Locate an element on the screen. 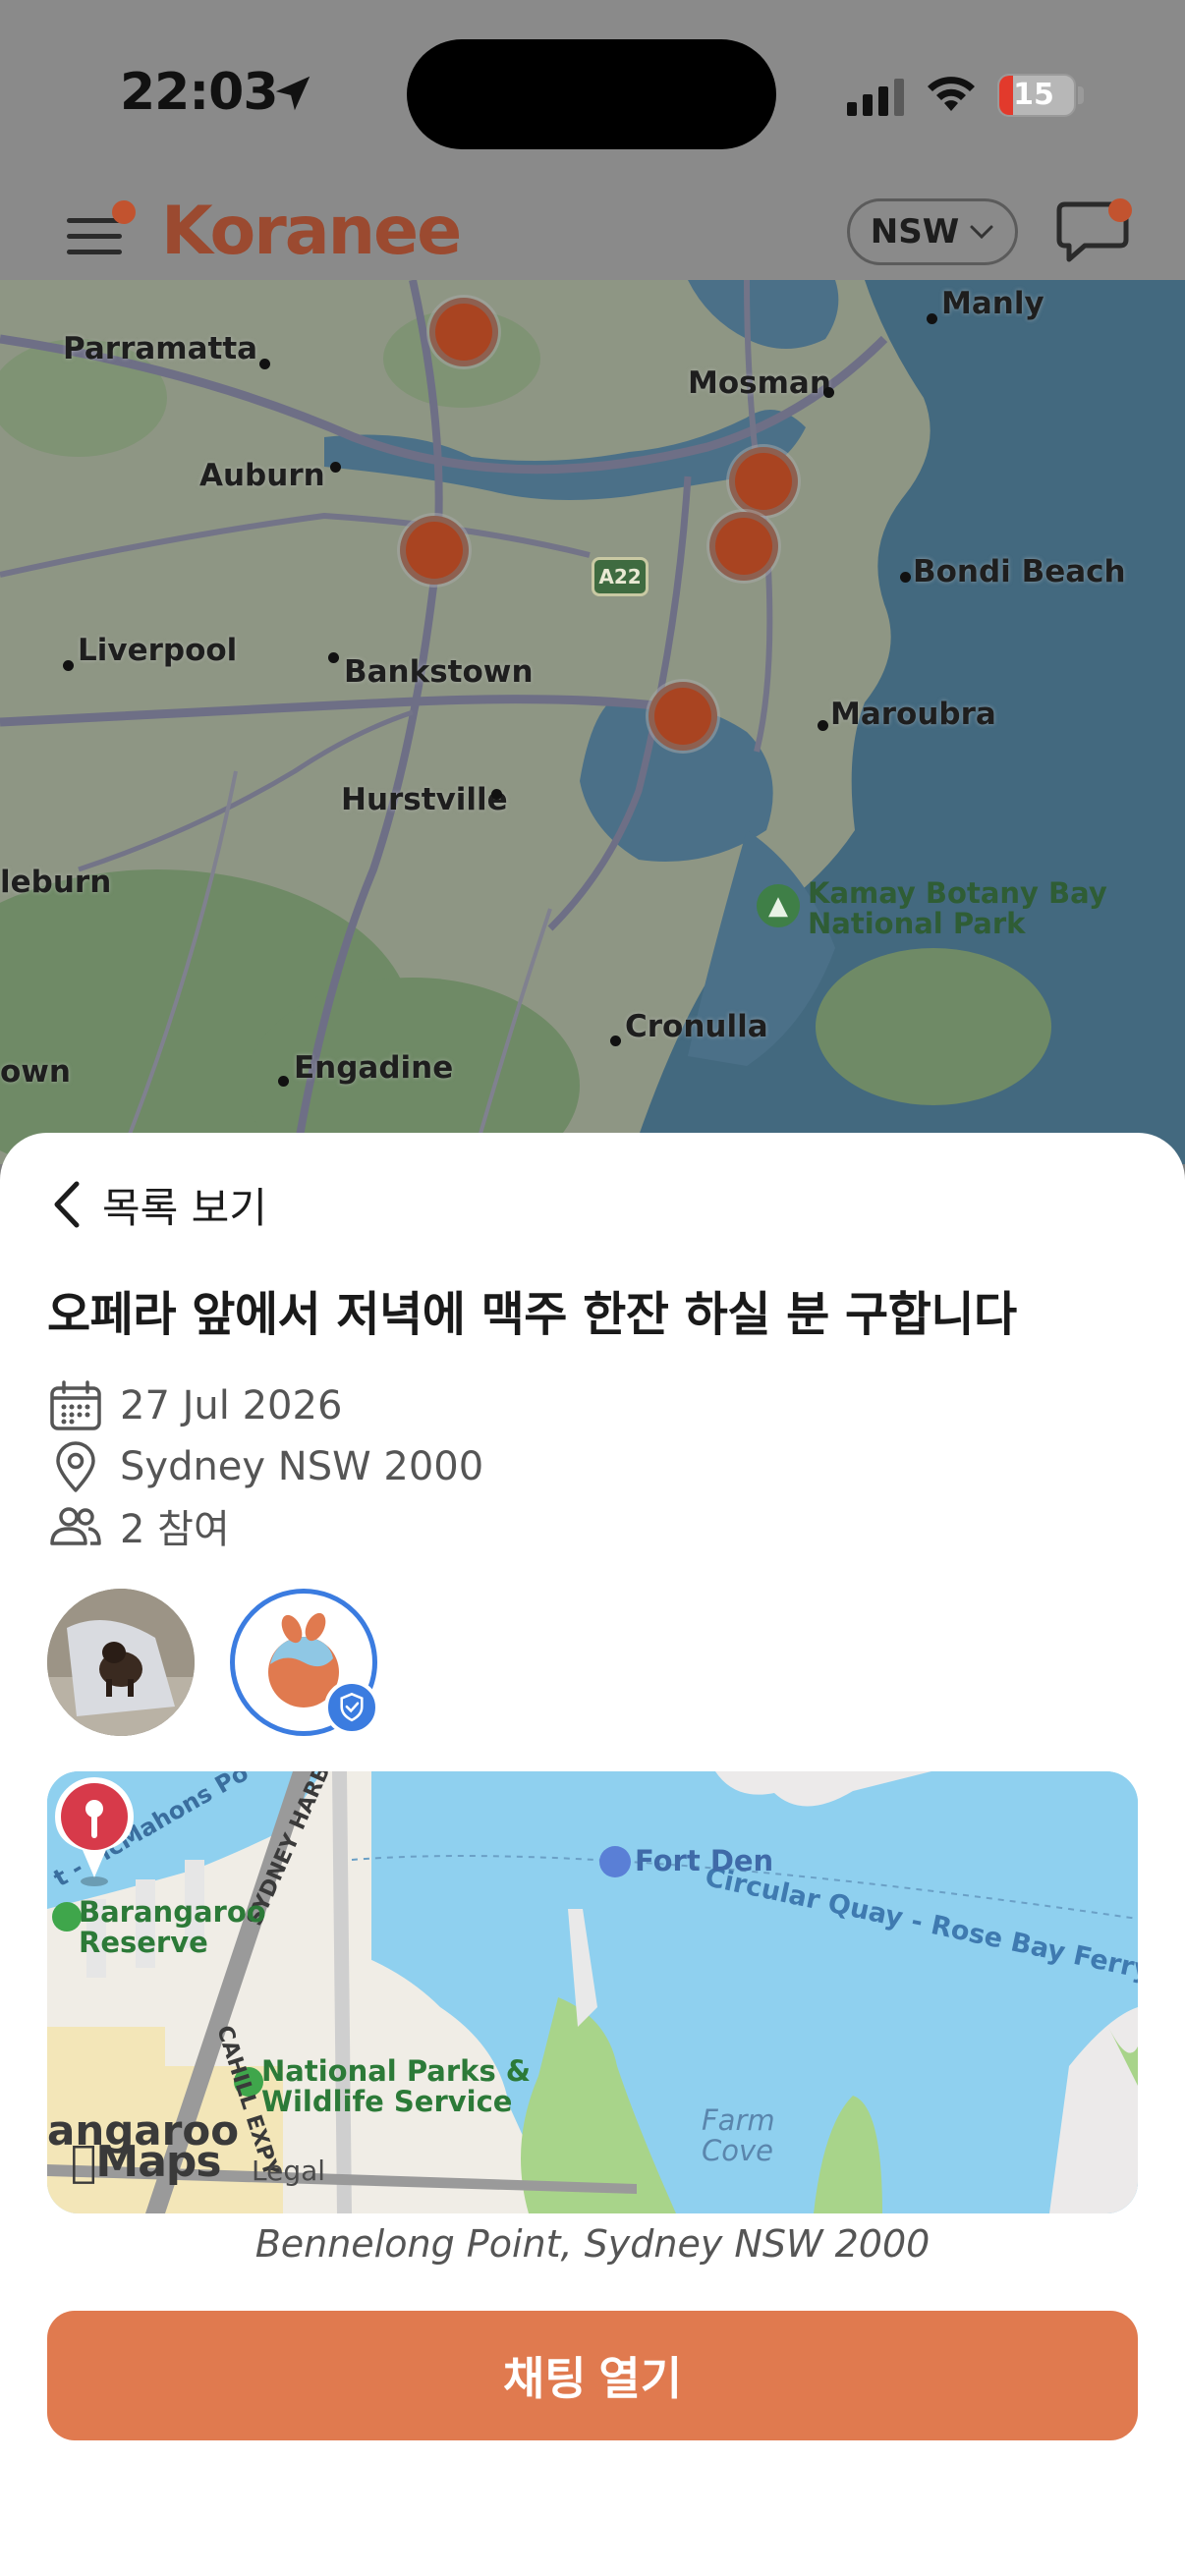  map-label-leburn: leburn is located at coordinates (56, 882).